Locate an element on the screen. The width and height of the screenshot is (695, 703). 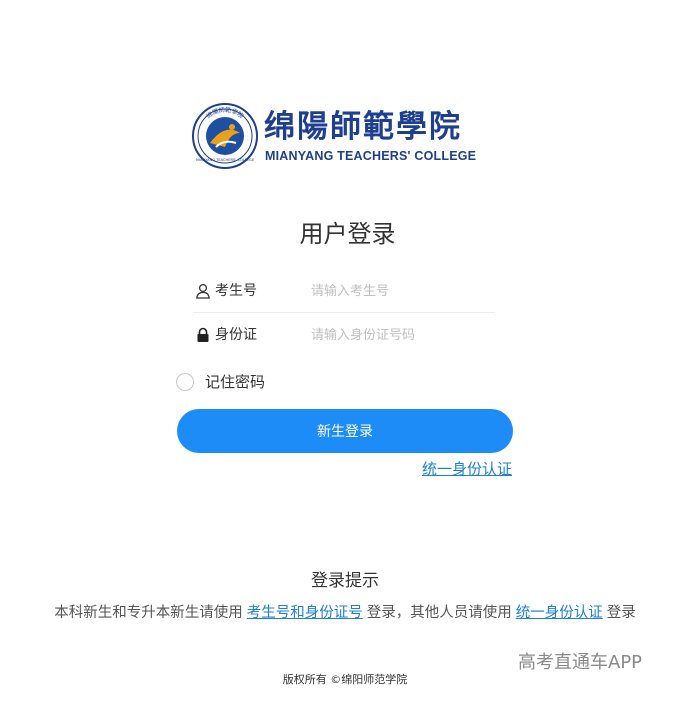
watermark-text: 高考直通车APP is located at coordinates (580, 662).